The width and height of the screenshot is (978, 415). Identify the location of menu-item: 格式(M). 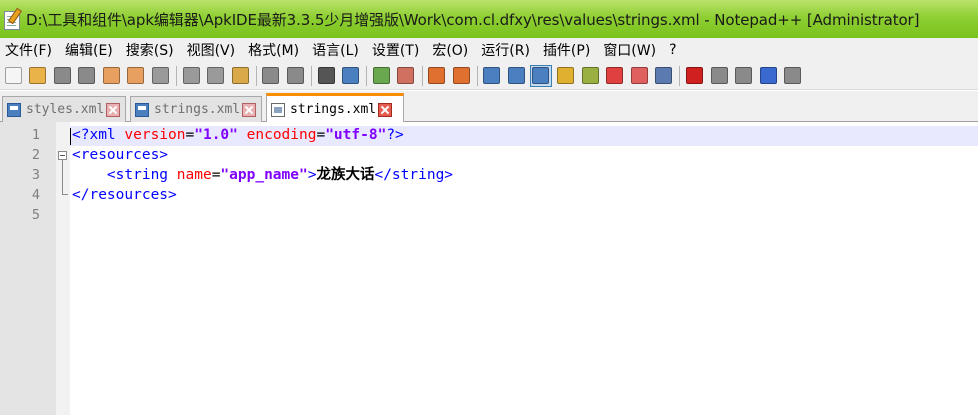
(274, 50).